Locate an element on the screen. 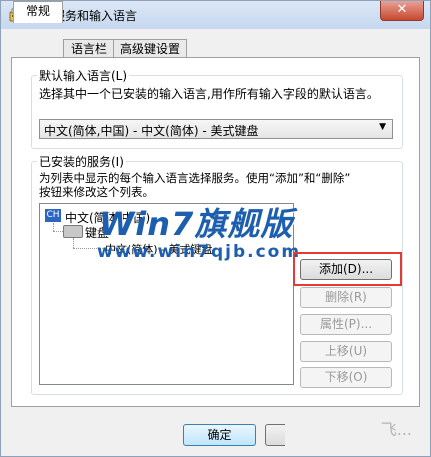 The height and width of the screenshot is (457, 431). keyboard-icon is located at coordinates (73, 231).